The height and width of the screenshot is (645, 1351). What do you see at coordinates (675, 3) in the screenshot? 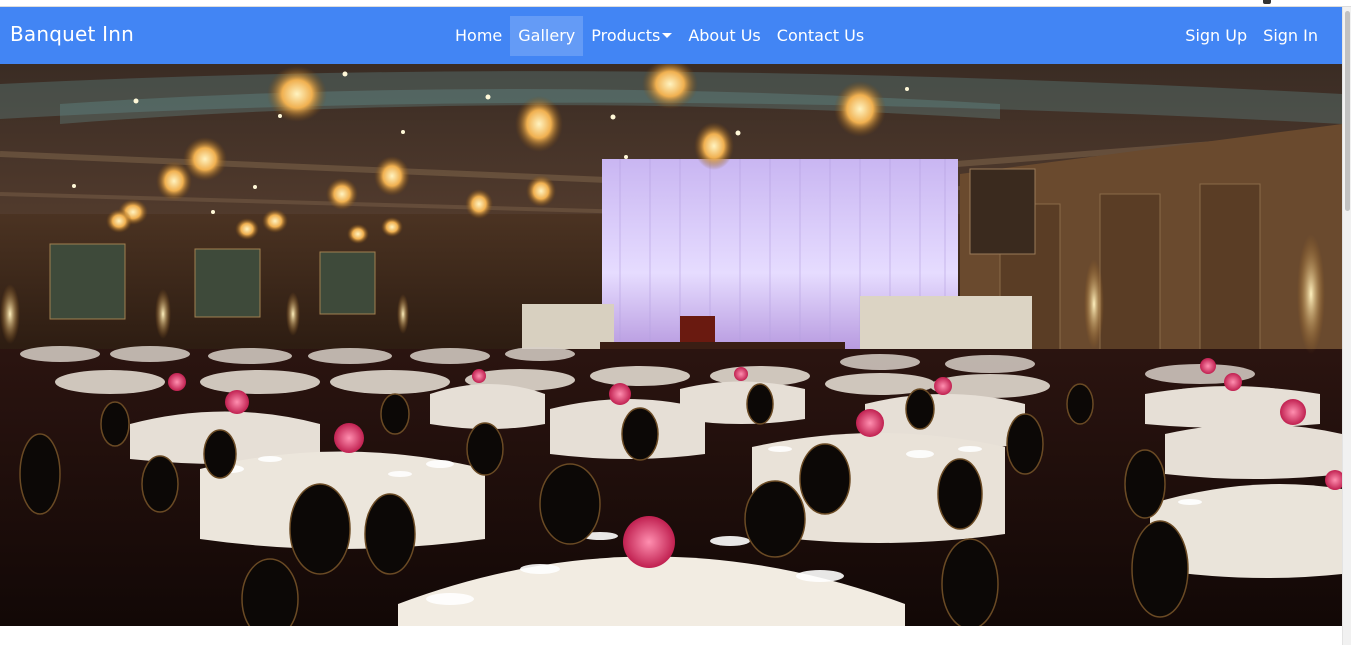
I see `browser-top-strip` at bounding box center [675, 3].